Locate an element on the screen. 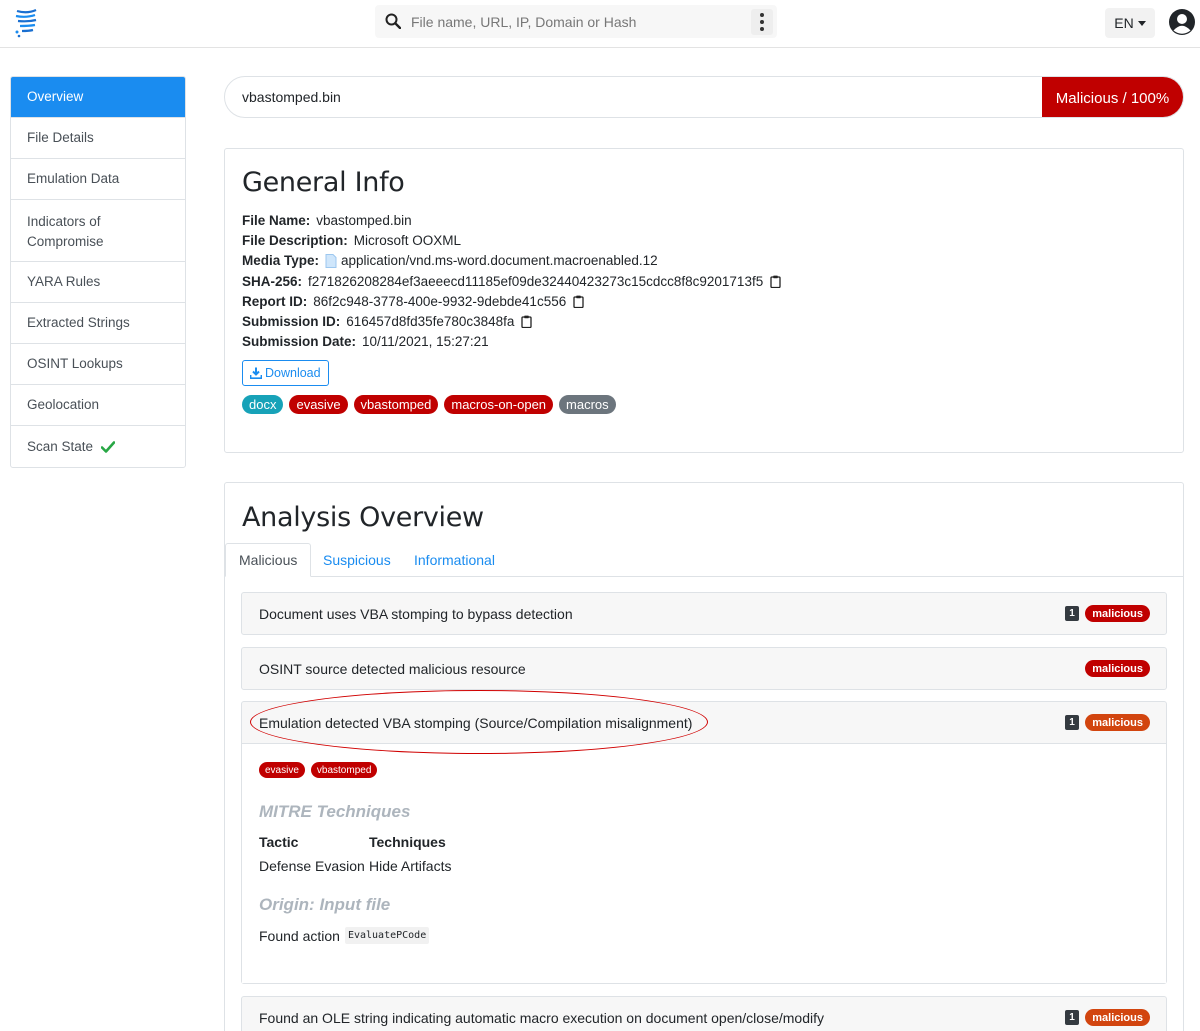 This screenshot has width=1200, height=1031. sidebar-item-overview: Overview is located at coordinates (98, 97).